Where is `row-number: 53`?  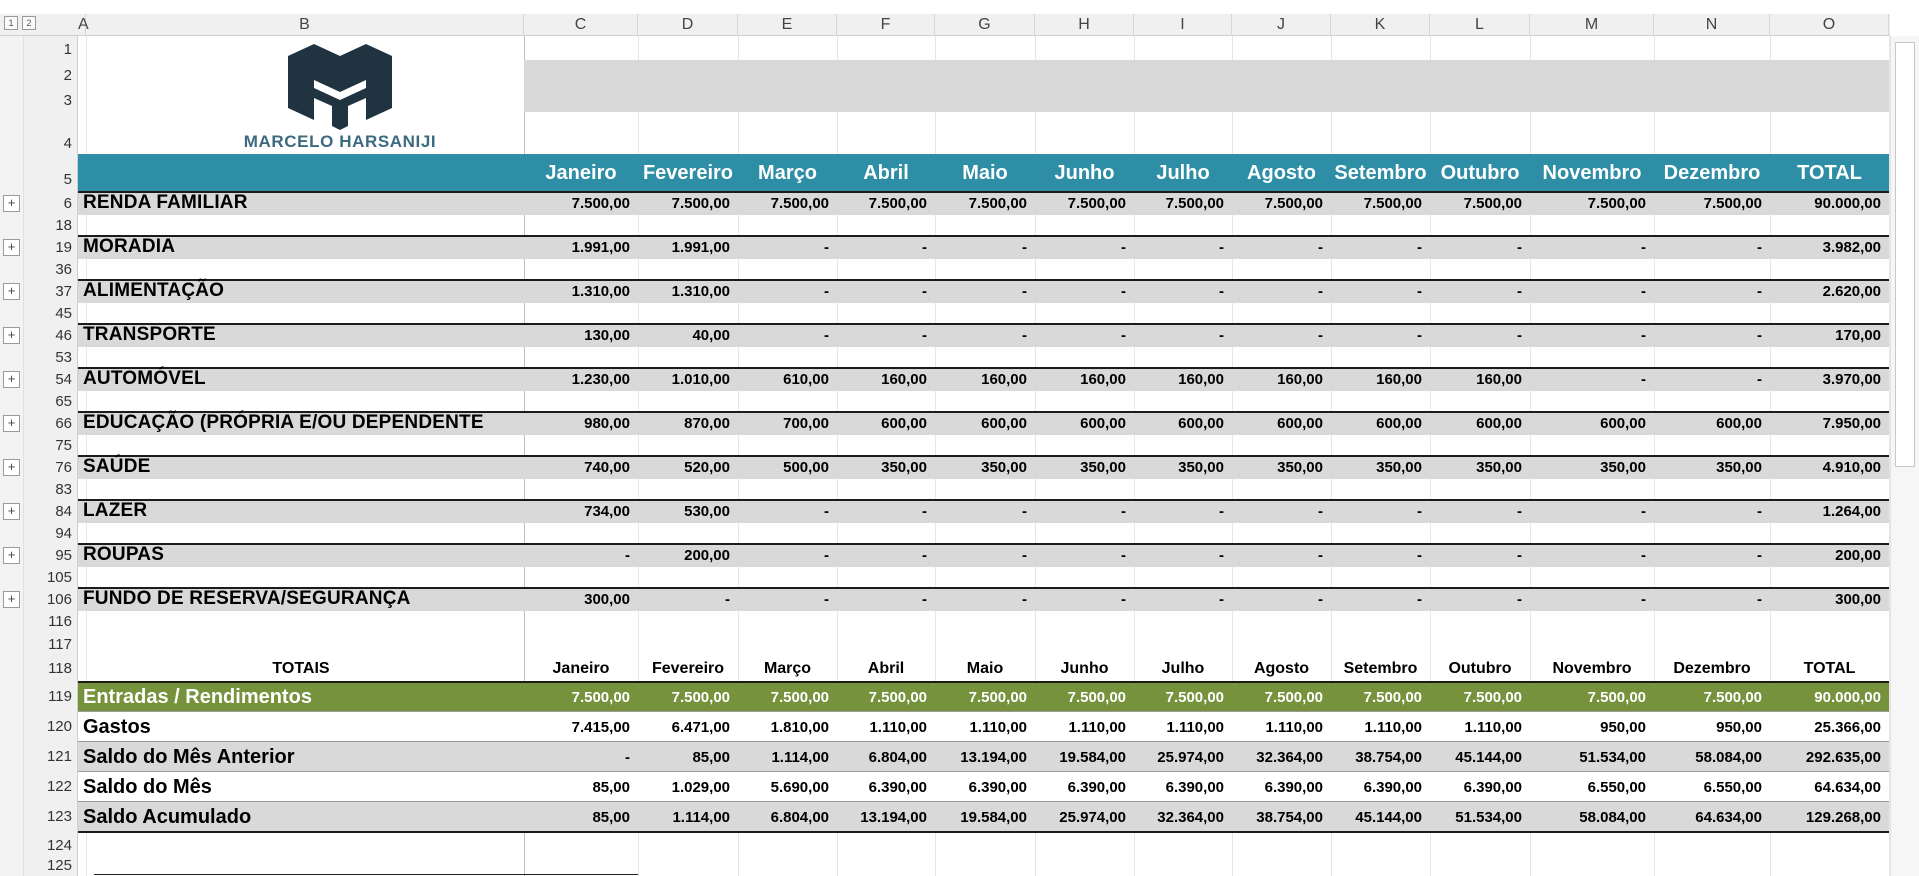 row-number: 53 is located at coordinates (51, 357).